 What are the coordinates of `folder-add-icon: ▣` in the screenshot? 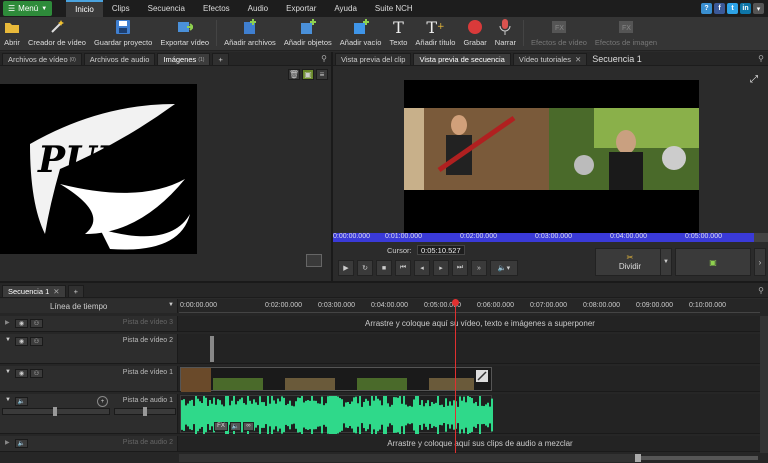 It's located at (308, 74).